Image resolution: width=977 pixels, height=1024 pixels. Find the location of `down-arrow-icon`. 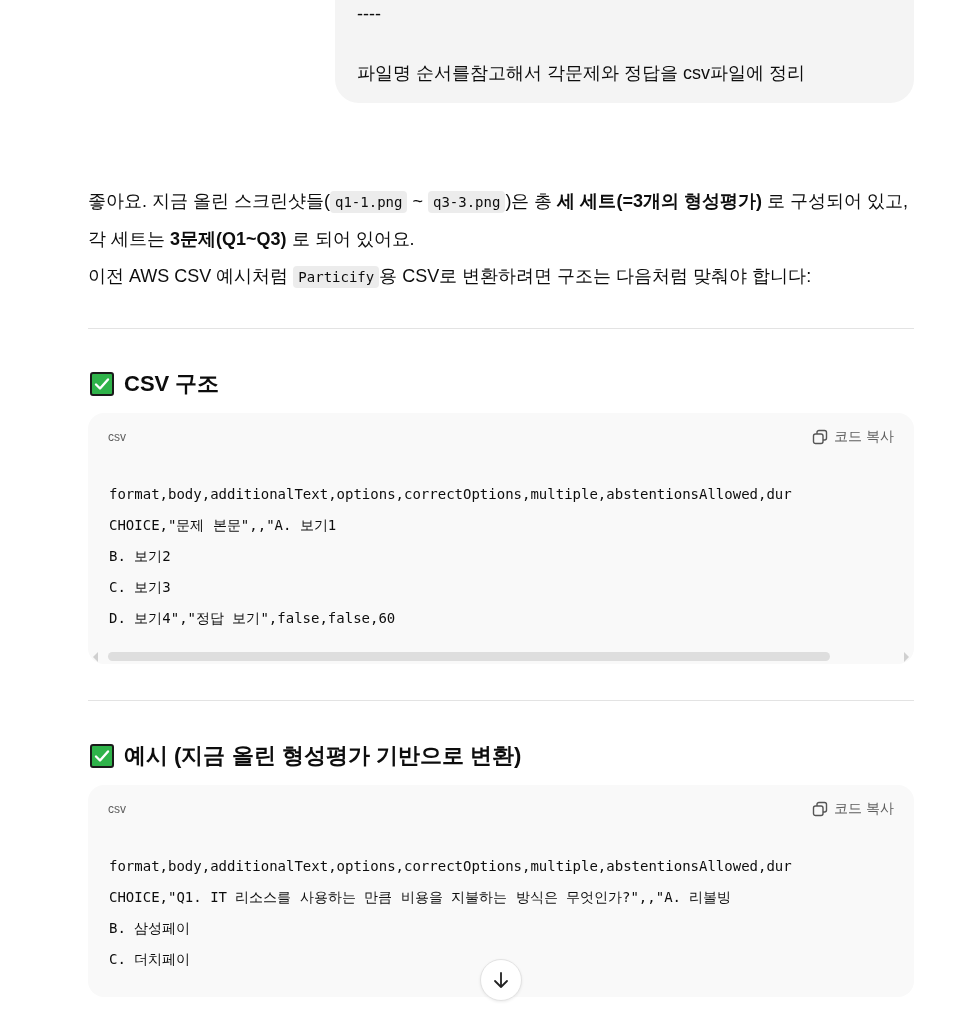

down-arrow-icon is located at coordinates (501, 980).